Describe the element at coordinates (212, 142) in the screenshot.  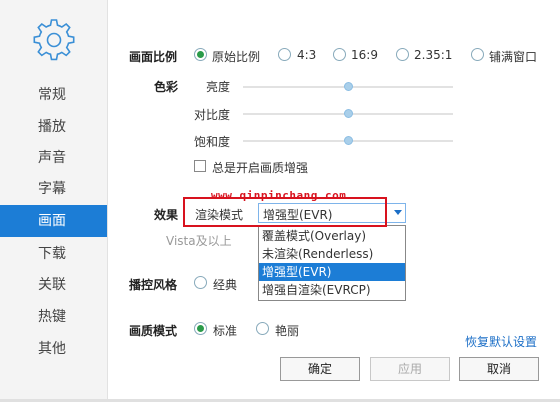
I see `saturation-label: 饱和度` at that location.